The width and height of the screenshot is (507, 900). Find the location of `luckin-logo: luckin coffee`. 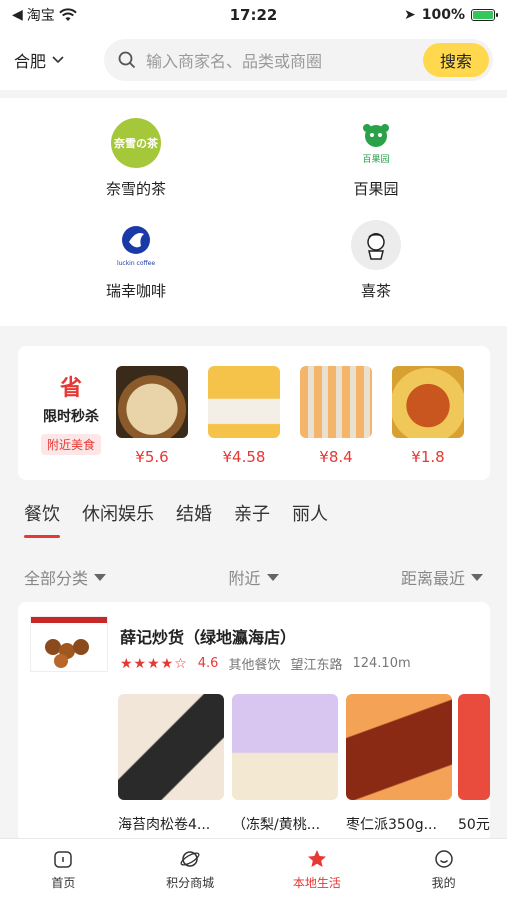

luckin-logo: luckin coffee is located at coordinates (136, 245).